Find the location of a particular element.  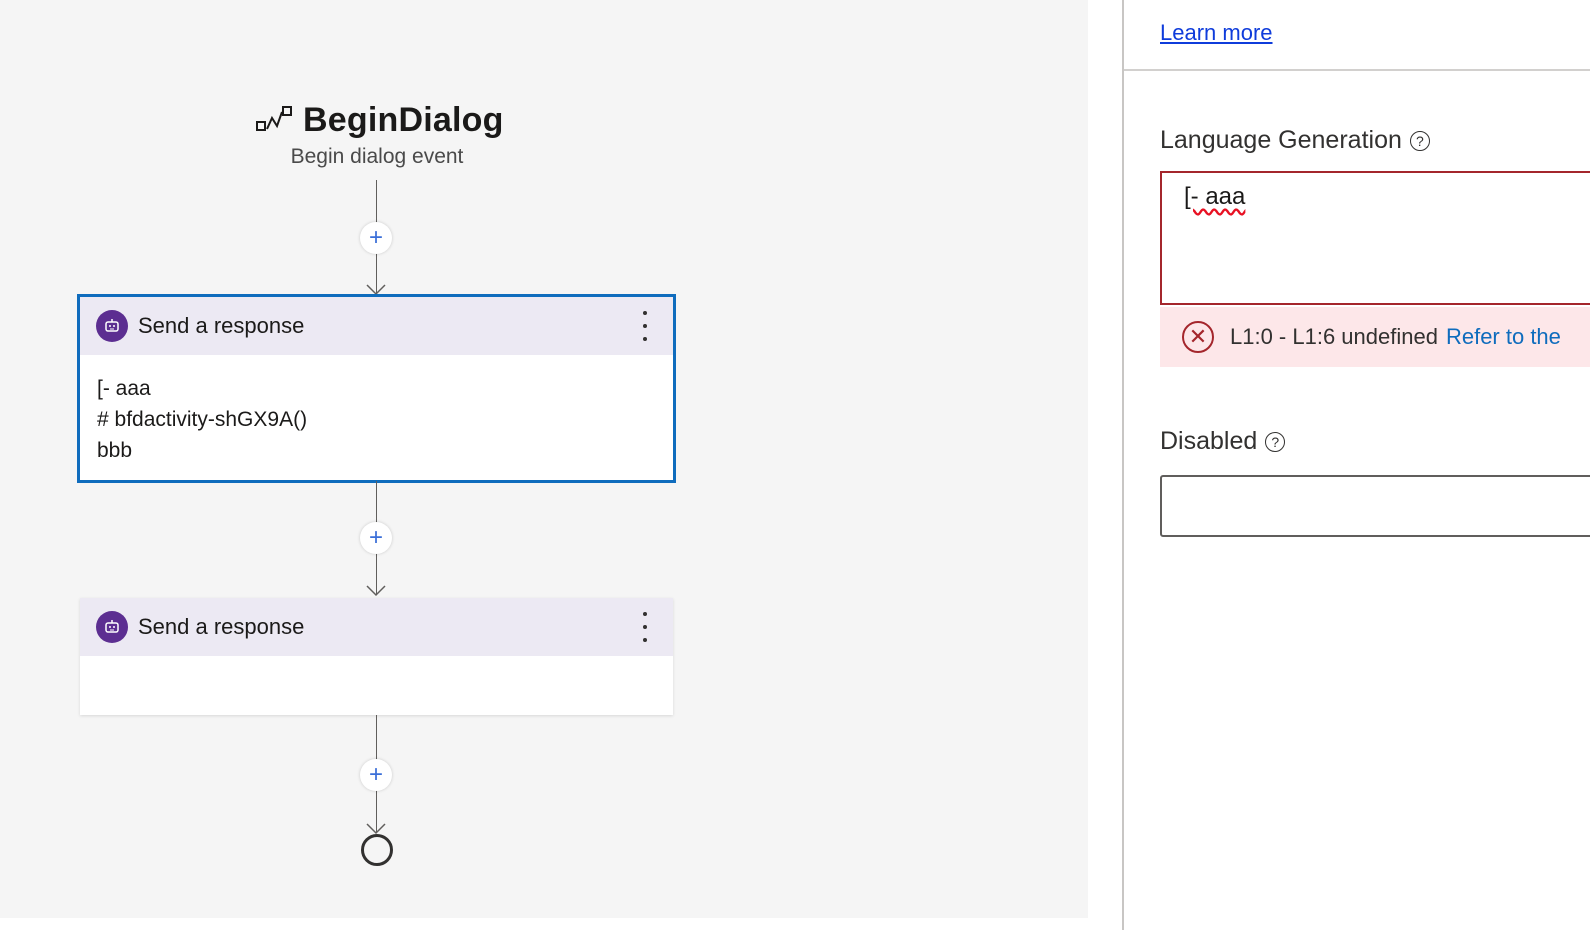

disabled-input is located at coordinates (1375, 506).